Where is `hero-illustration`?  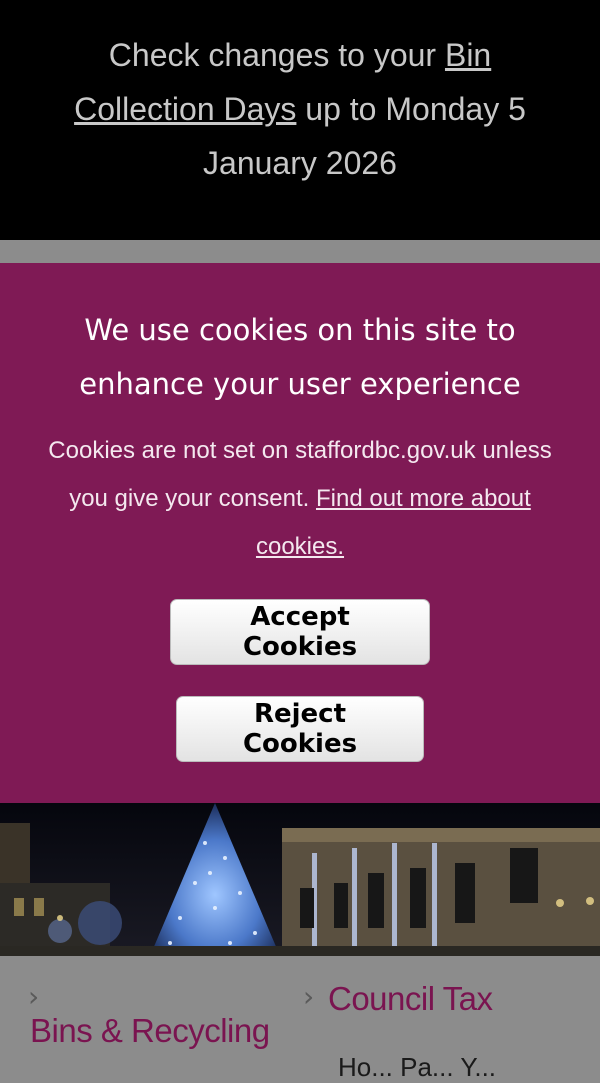 hero-illustration is located at coordinates (300, 879).